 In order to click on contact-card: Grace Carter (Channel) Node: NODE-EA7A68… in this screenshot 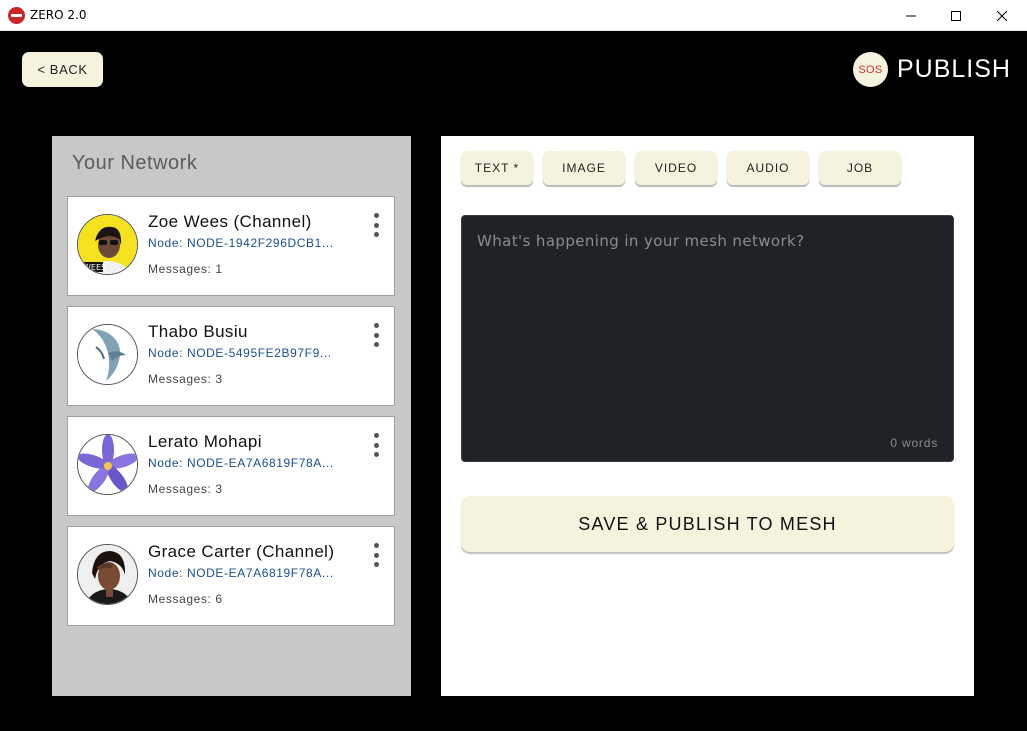, I will do `click(231, 576)`.